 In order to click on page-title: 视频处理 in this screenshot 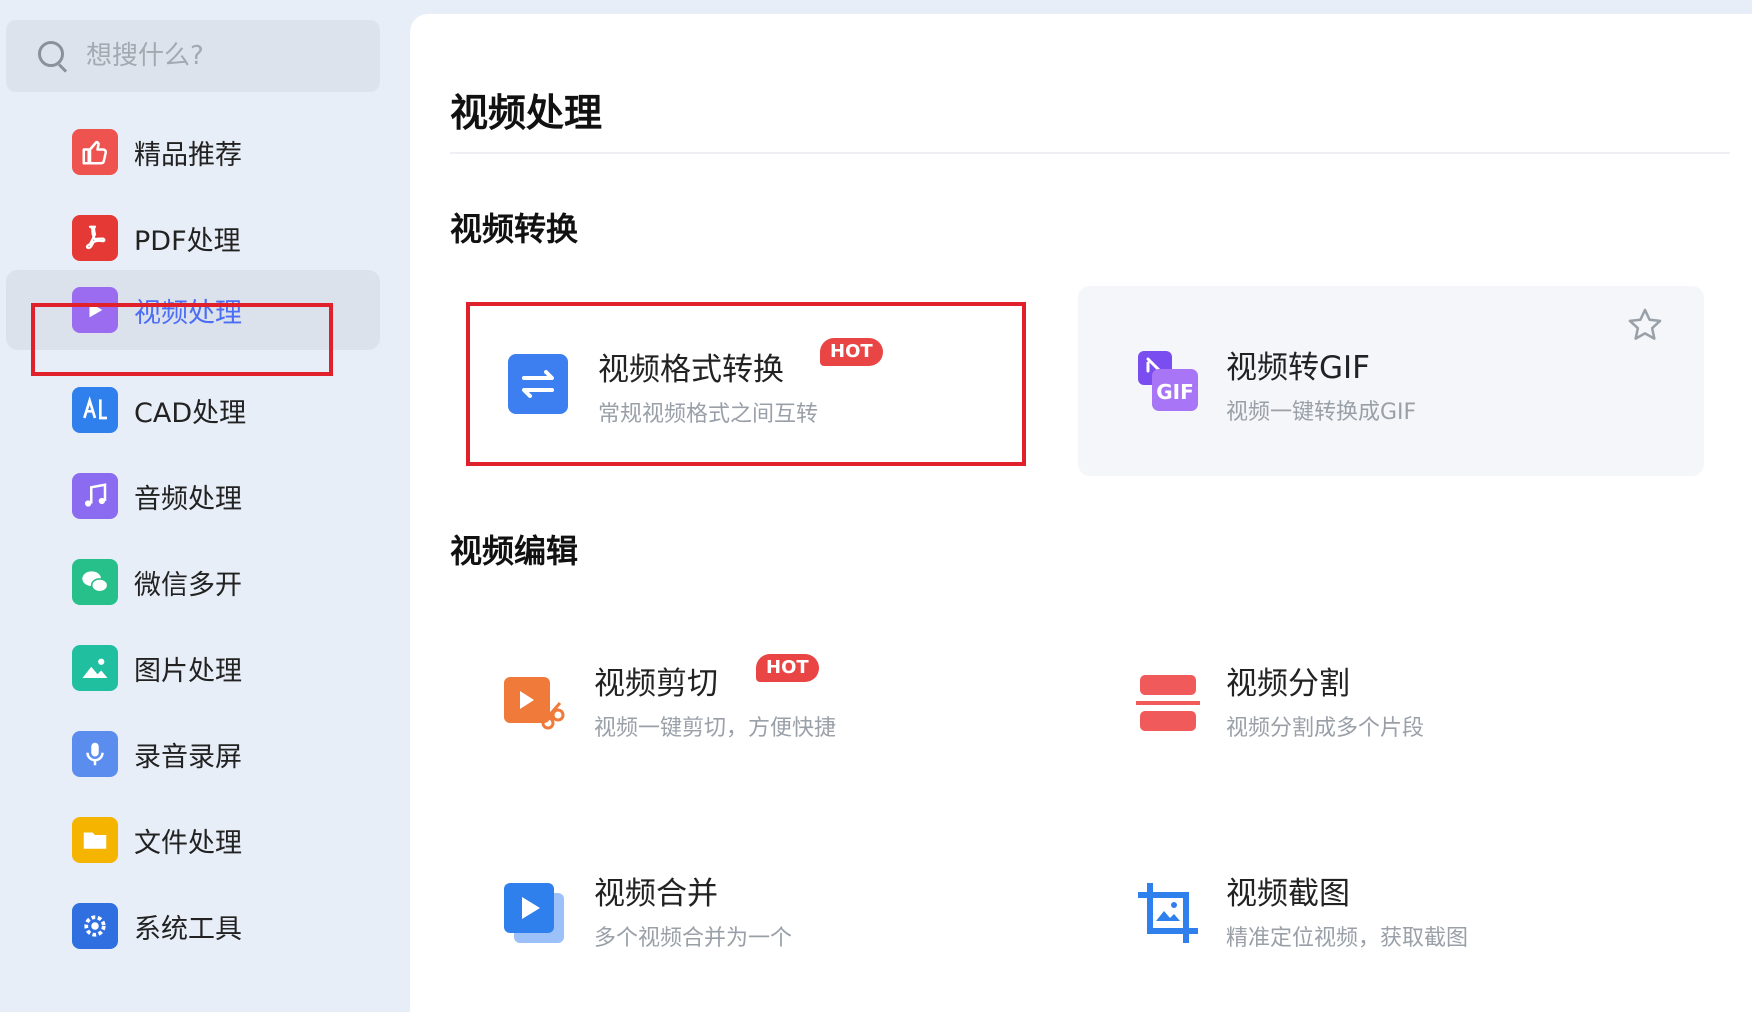, I will do `click(526, 113)`.